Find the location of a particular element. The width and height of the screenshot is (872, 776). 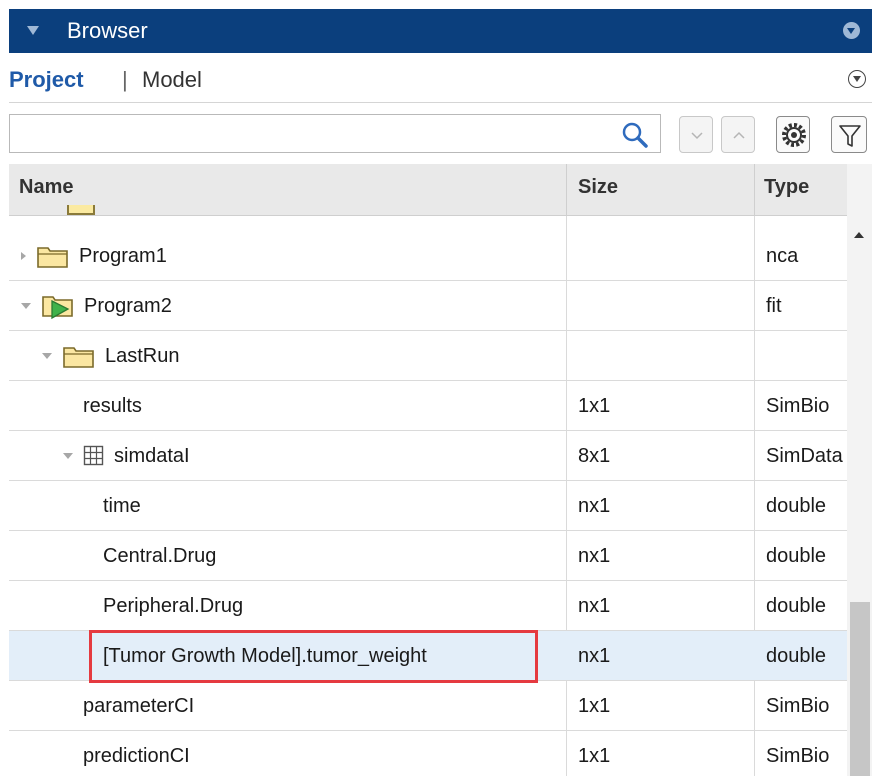

row-name: predictionCI is located at coordinates (136, 755).